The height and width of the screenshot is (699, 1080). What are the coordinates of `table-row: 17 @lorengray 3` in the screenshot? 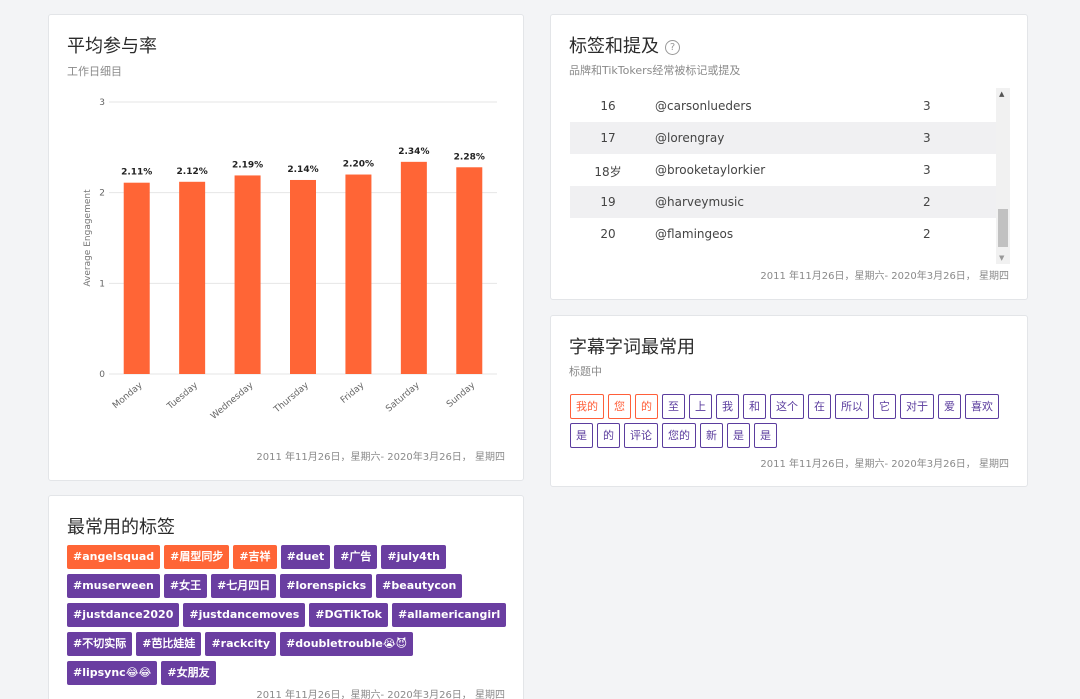 It's located at (783, 138).